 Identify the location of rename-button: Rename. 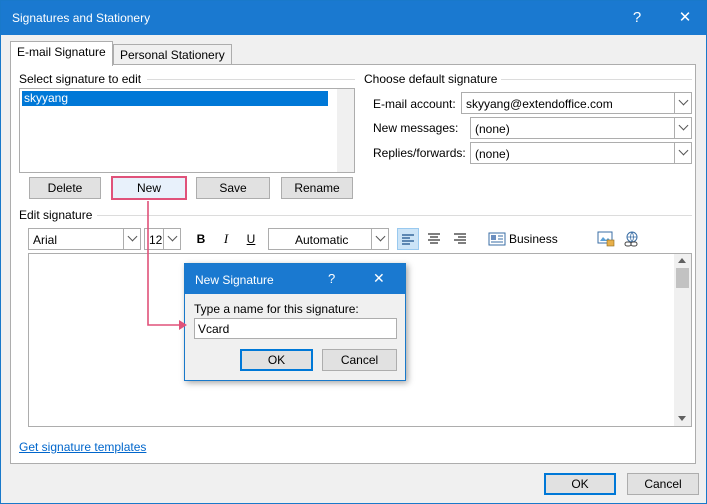
(317, 188).